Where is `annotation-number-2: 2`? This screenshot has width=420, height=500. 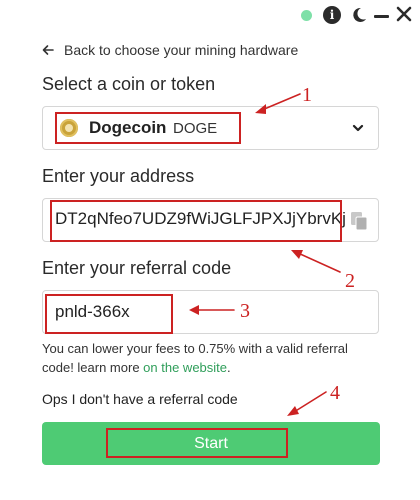 annotation-number-2: 2 is located at coordinates (350, 281).